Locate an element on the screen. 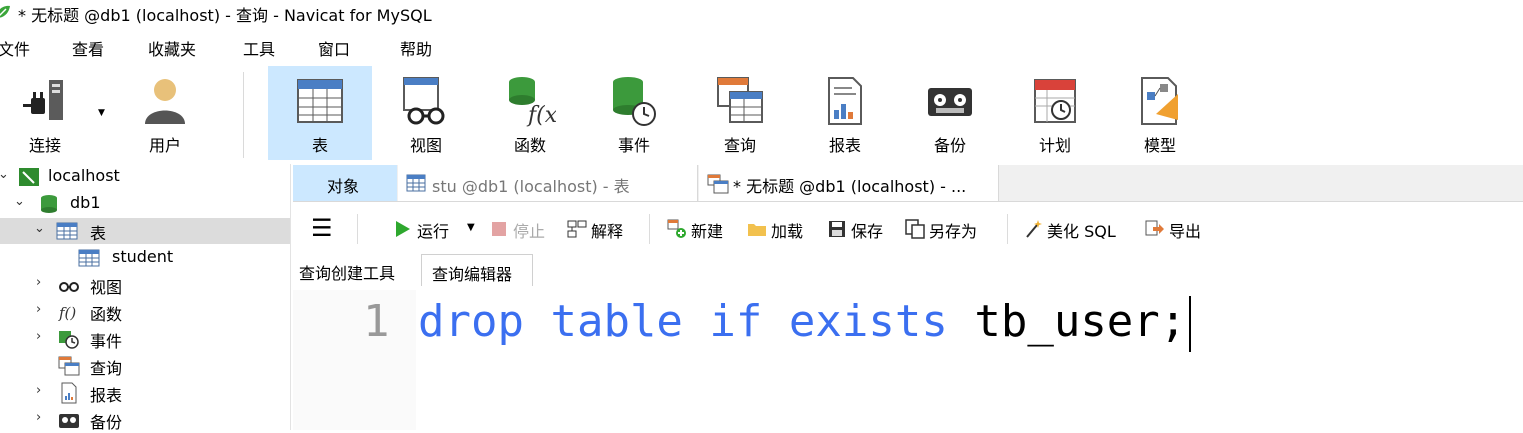  sql-keyword-table: table is located at coordinates (616, 321).